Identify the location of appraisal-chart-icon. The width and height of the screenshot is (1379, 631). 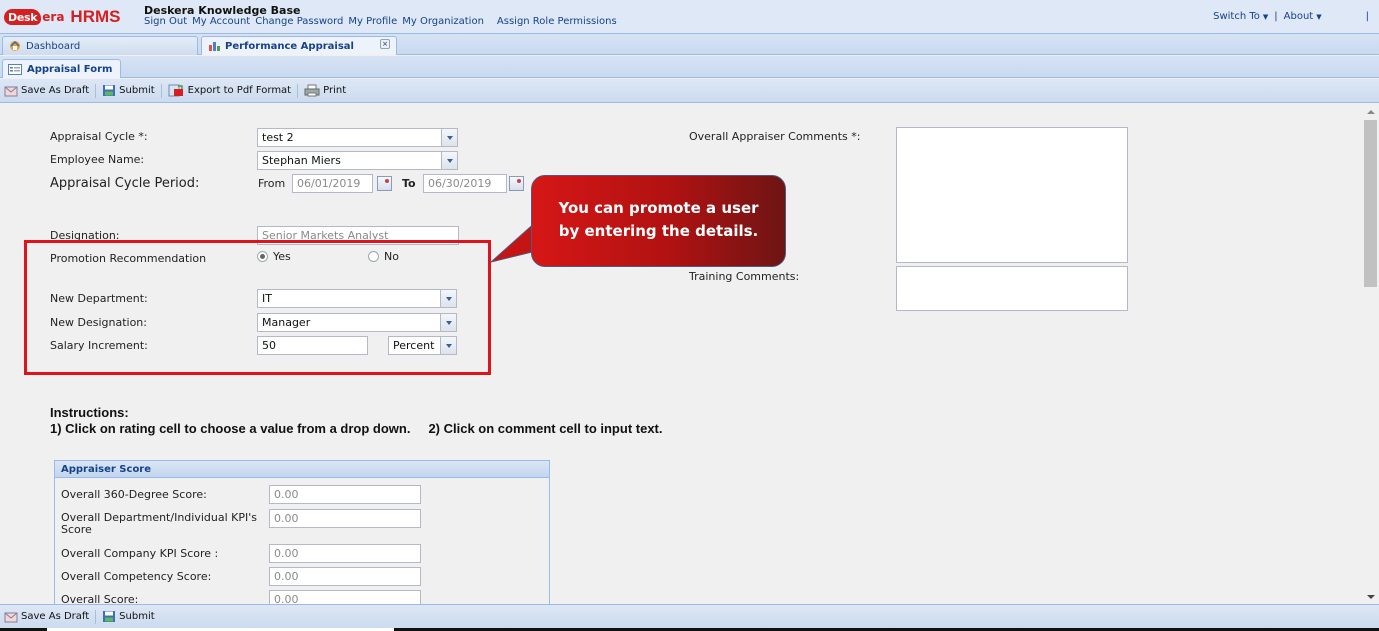
(214, 46).